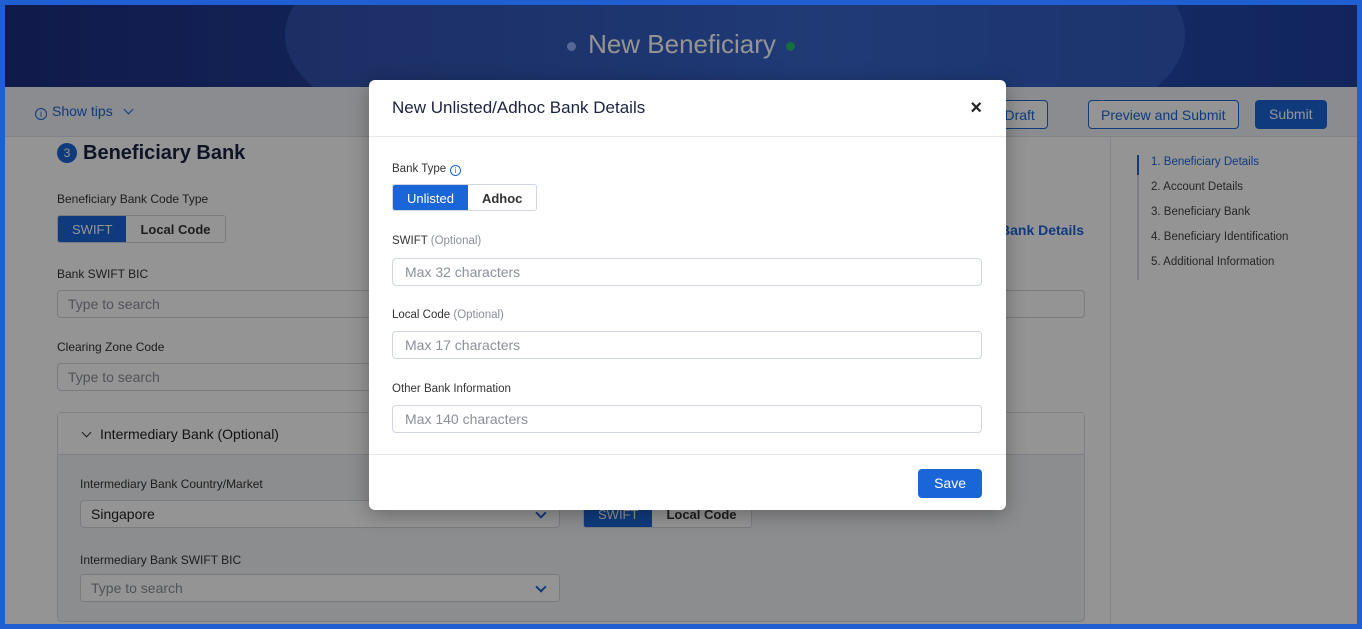  I want to click on bank-type-unlisted: Unlisted, so click(430, 197).